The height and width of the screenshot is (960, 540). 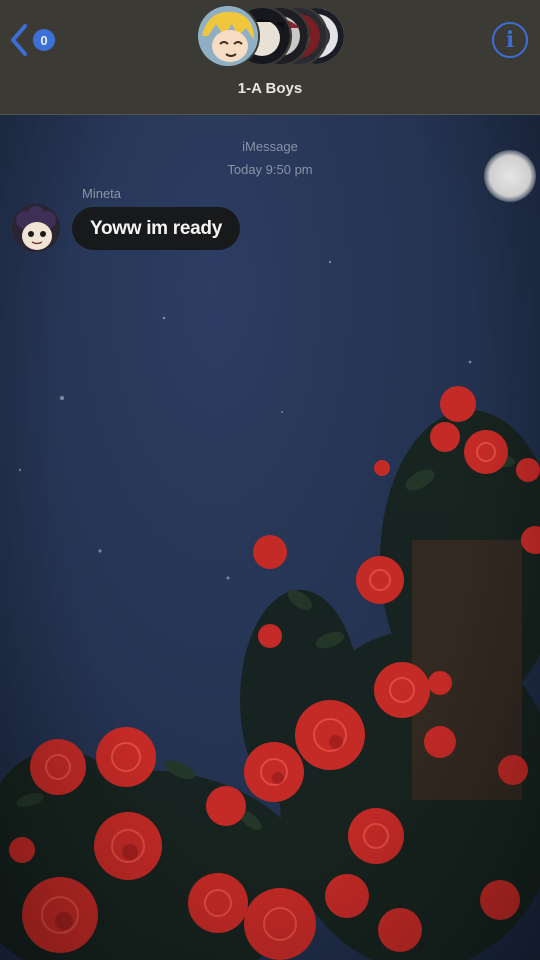 I want to click on assistive-touch-icon, so click(x=510, y=176).